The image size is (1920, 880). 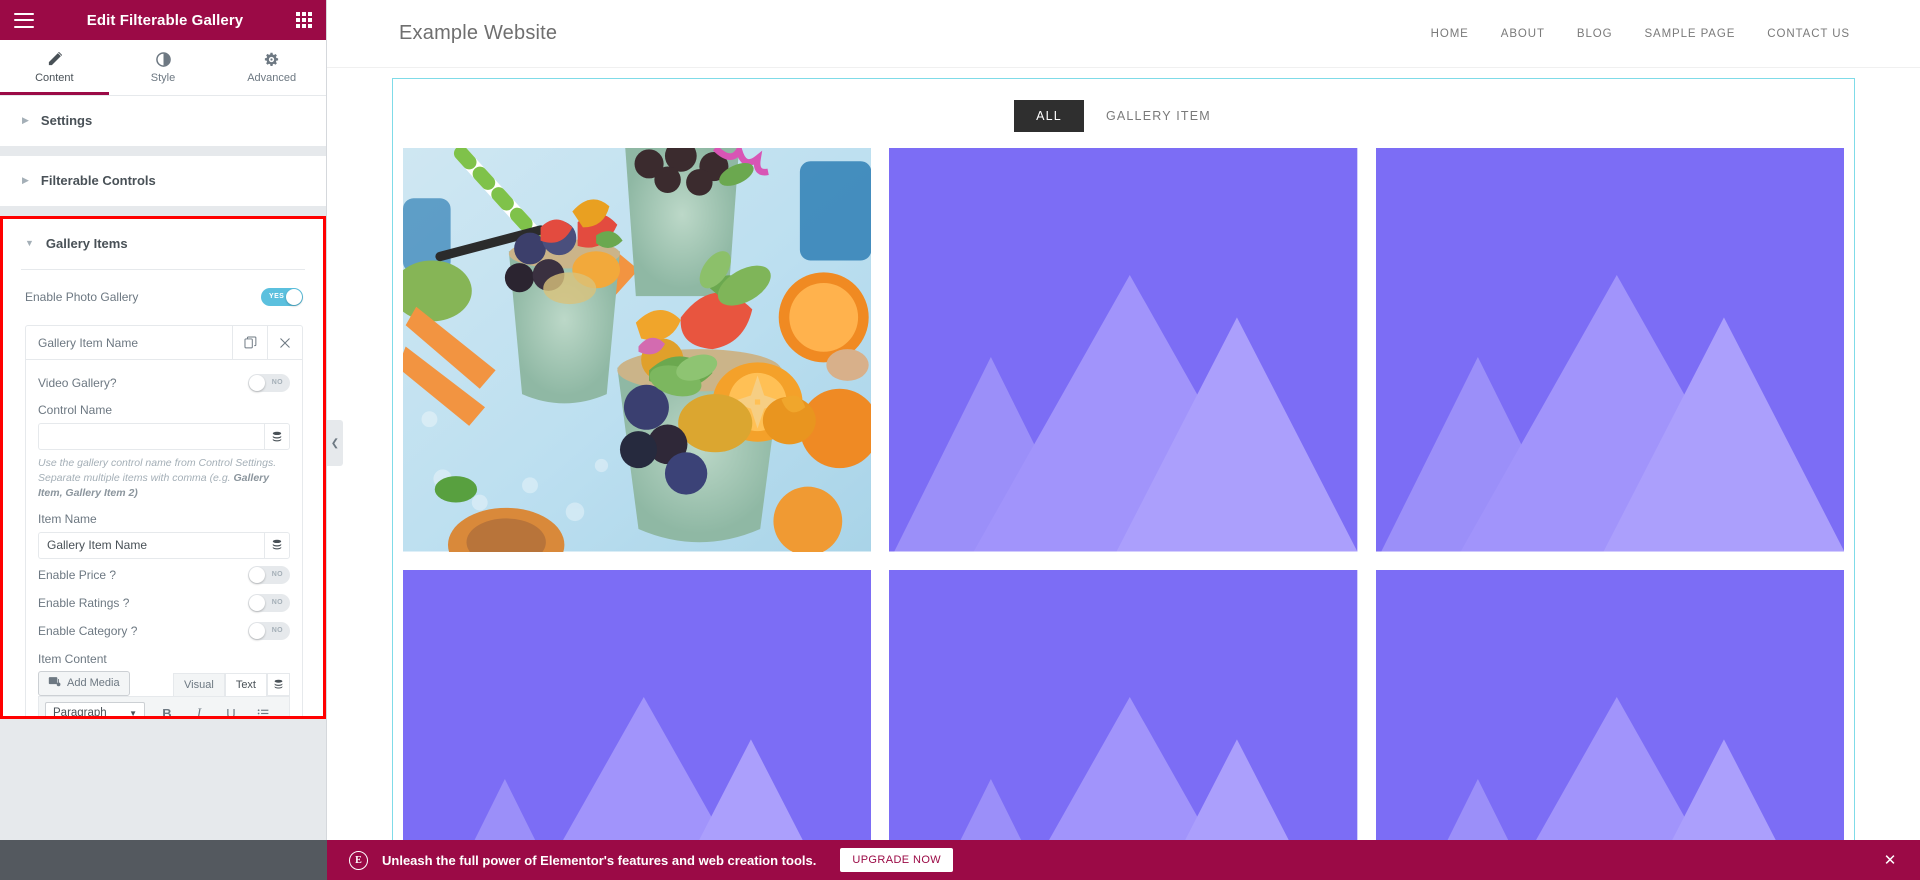 What do you see at coordinates (80, 711) in the screenshot?
I see `format-select-value: Paragraph` at bounding box center [80, 711].